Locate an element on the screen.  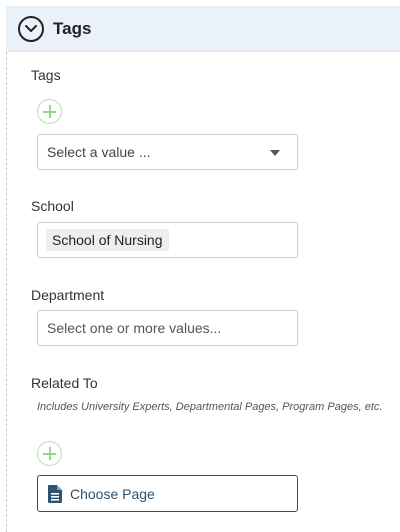
tags-section-header: Tags is located at coordinates (203, 29).